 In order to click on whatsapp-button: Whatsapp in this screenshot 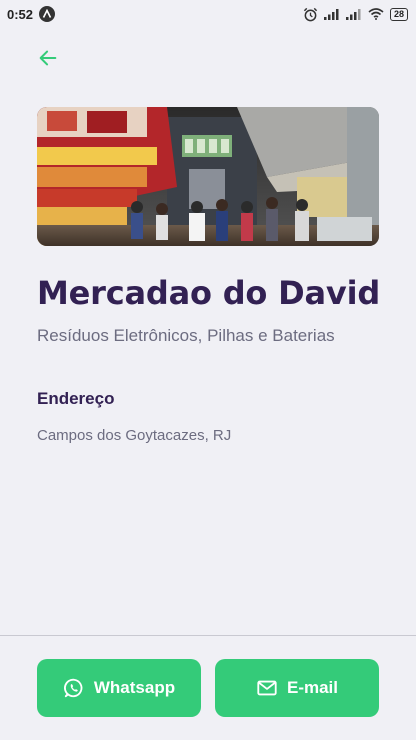, I will do `click(119, 688)`.